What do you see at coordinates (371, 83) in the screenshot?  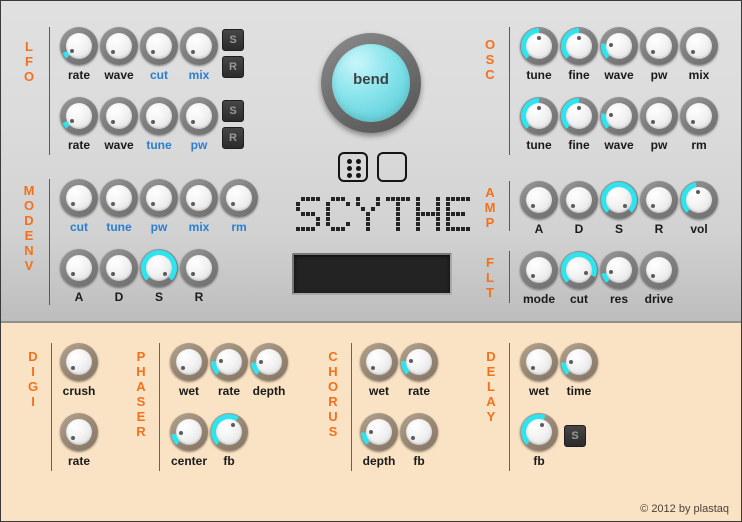 I see `bend-knob: bend` at bounding box center [371, 83].